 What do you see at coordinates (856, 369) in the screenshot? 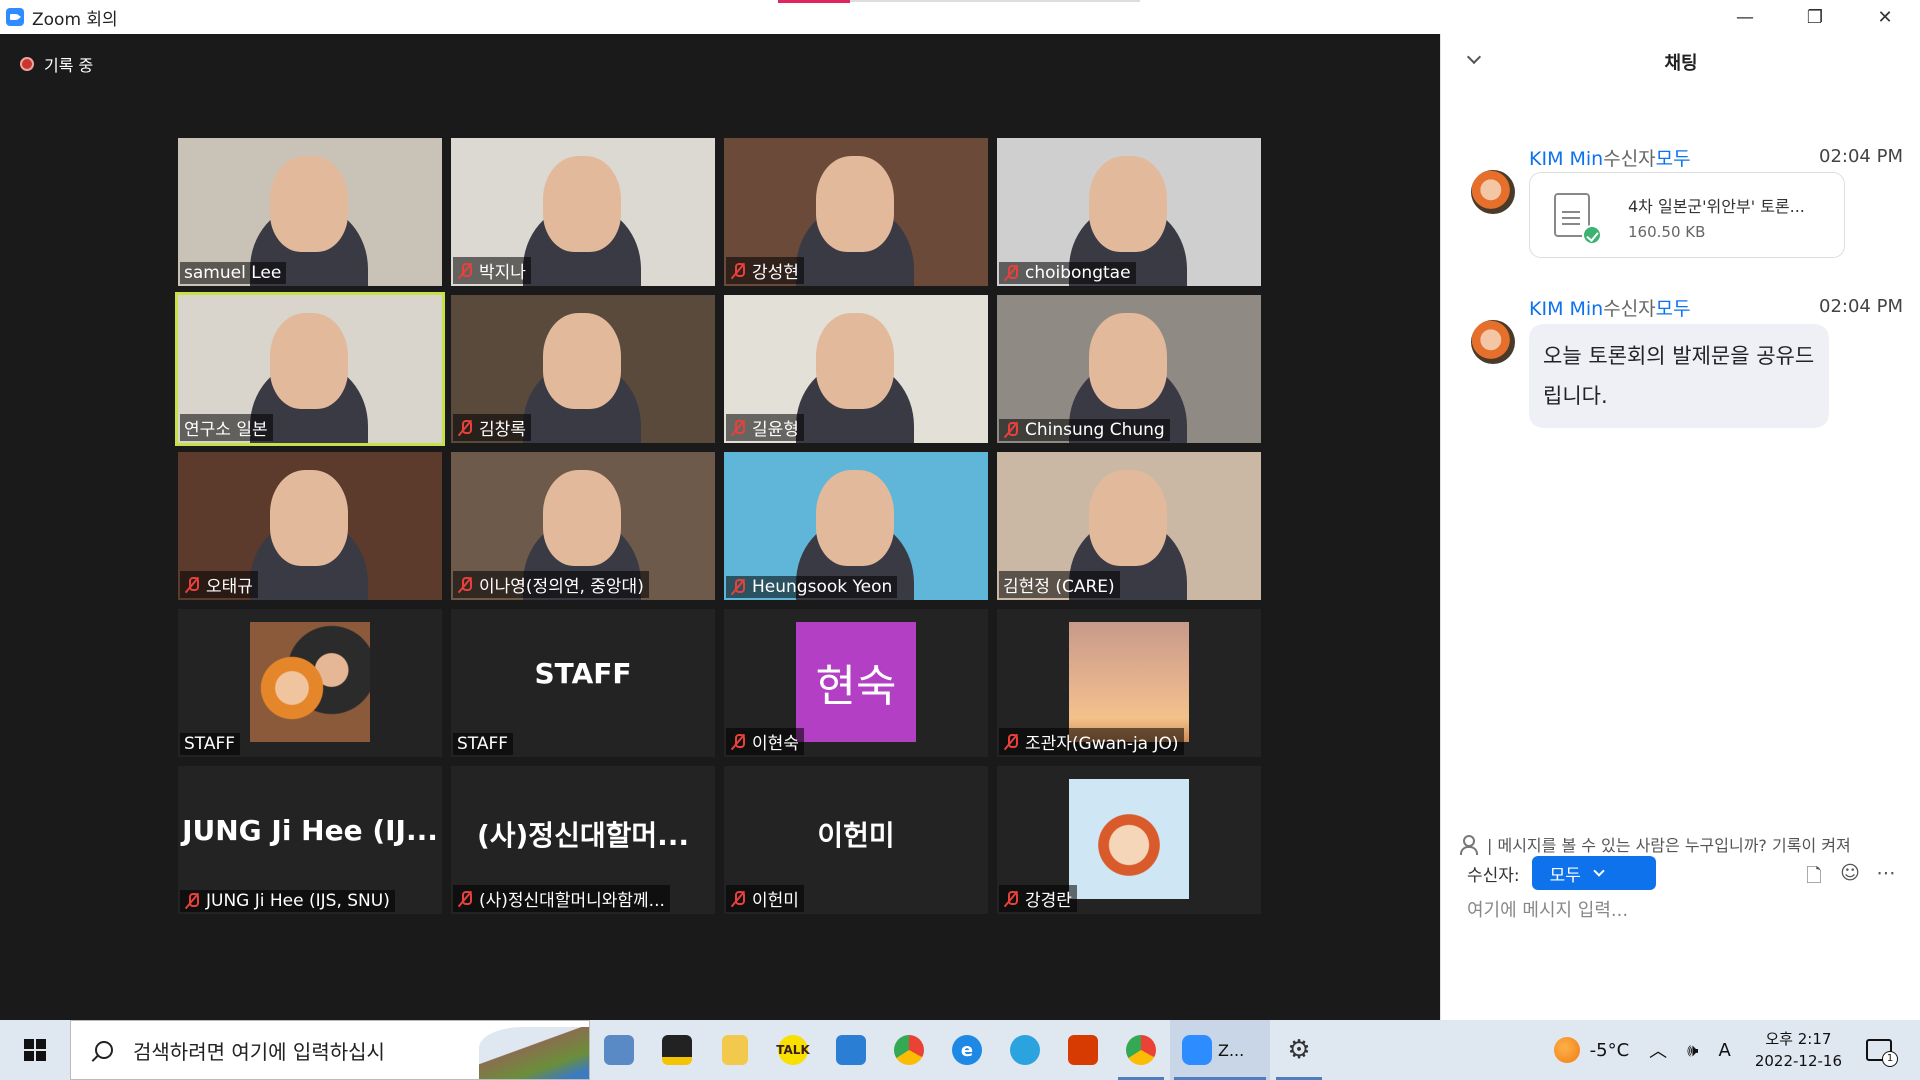
I see `participant-tile: 길윤형` at bounding box center [856, 369].